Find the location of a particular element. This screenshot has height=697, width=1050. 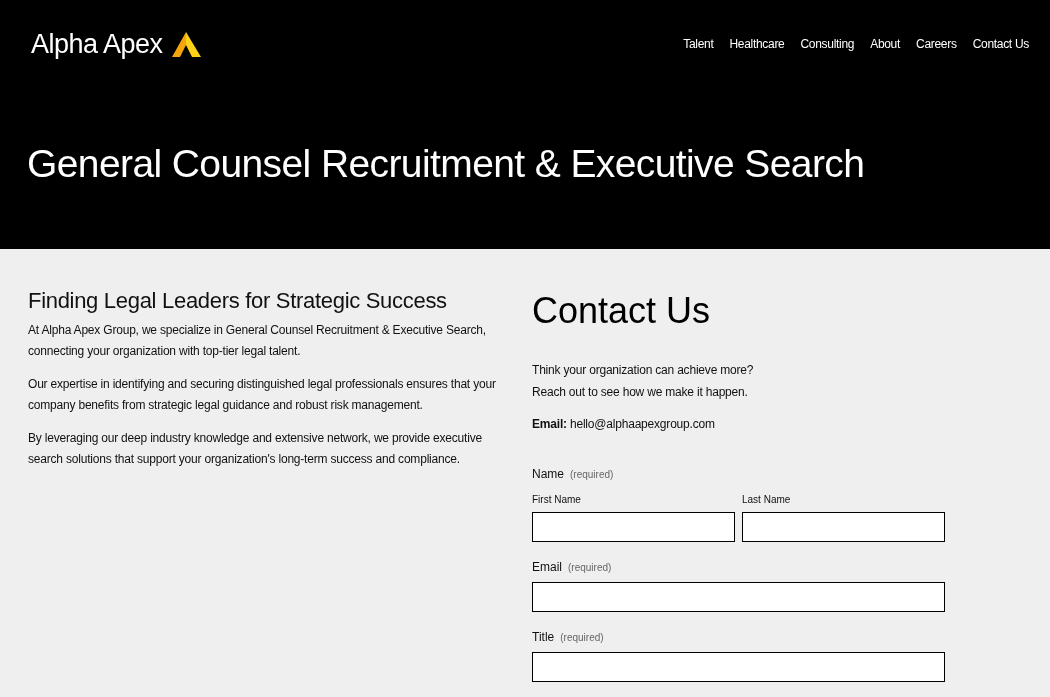

nav-link: Healthcare is located at coordinates (757, 44).